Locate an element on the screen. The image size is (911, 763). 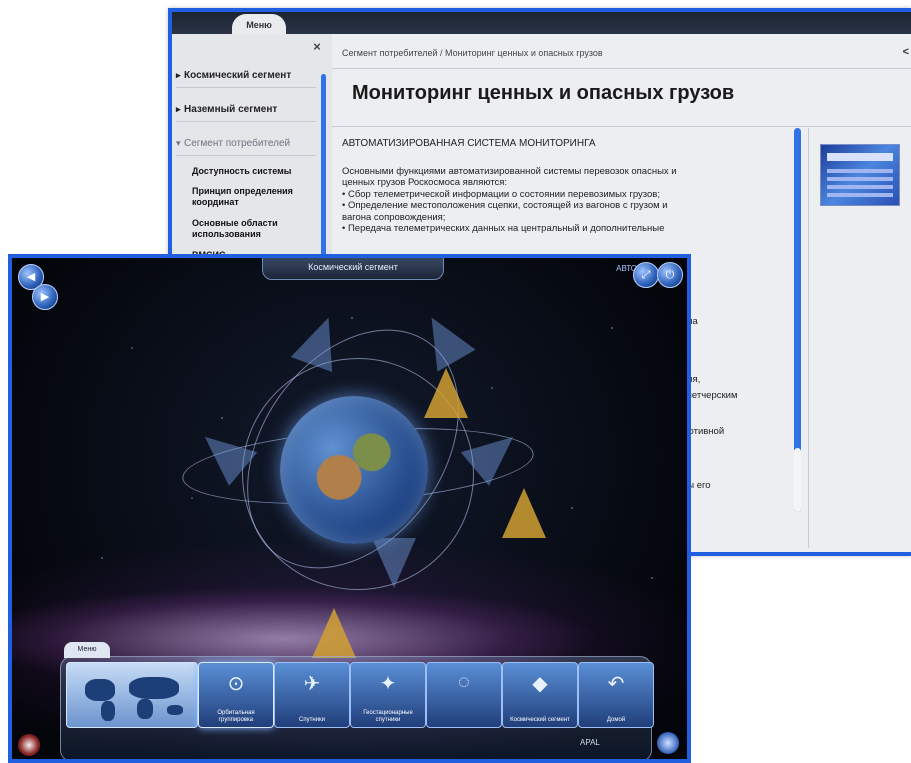
sidebar-item-space-segment: Космический сегмент is located at coordinates (246, 79).